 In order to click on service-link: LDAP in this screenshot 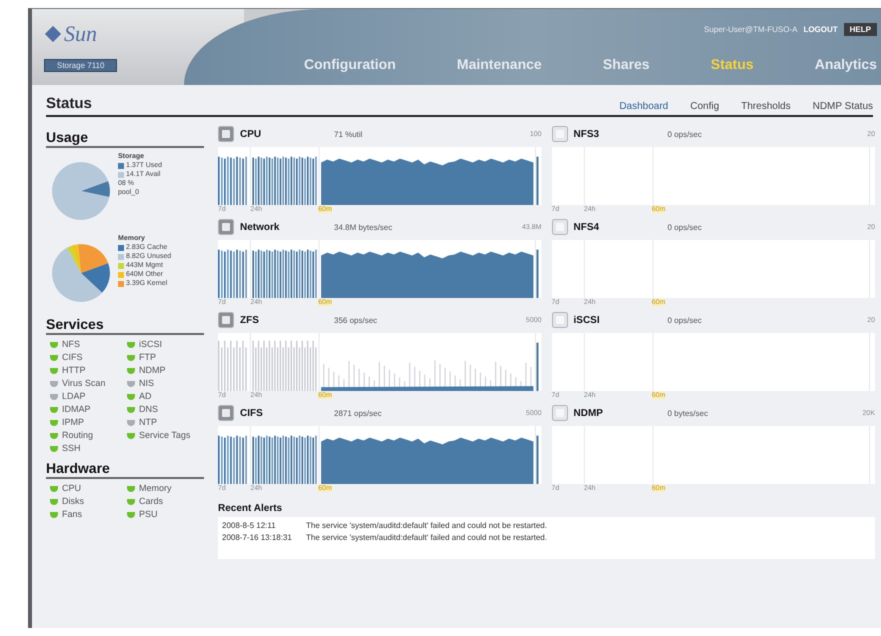, I will do `click(88, 396)`.